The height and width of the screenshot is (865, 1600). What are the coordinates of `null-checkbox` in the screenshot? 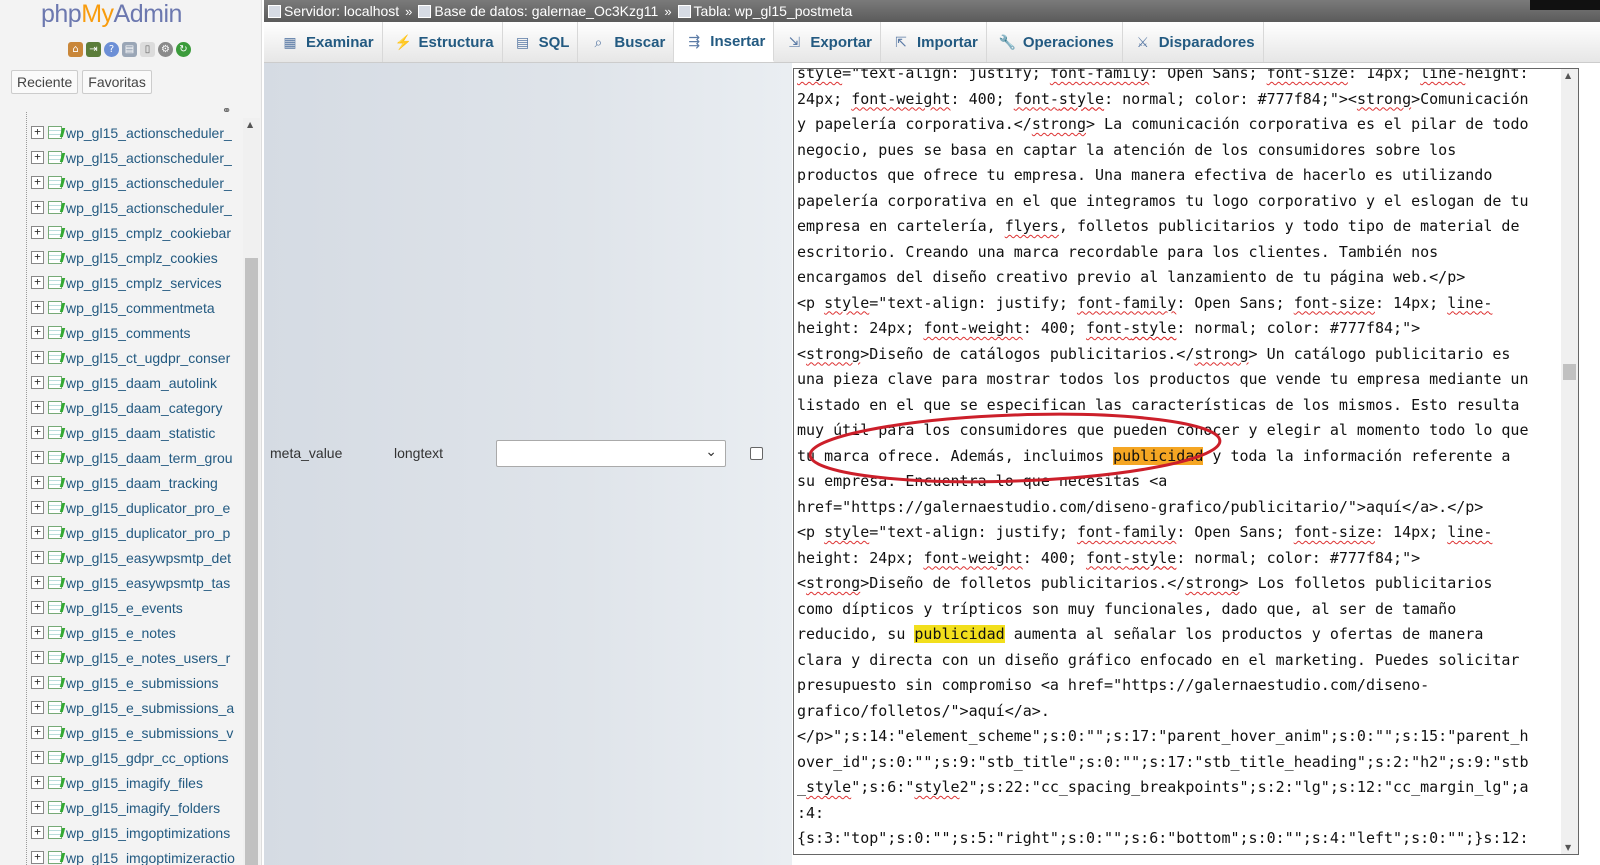 It's located at (756, 453).